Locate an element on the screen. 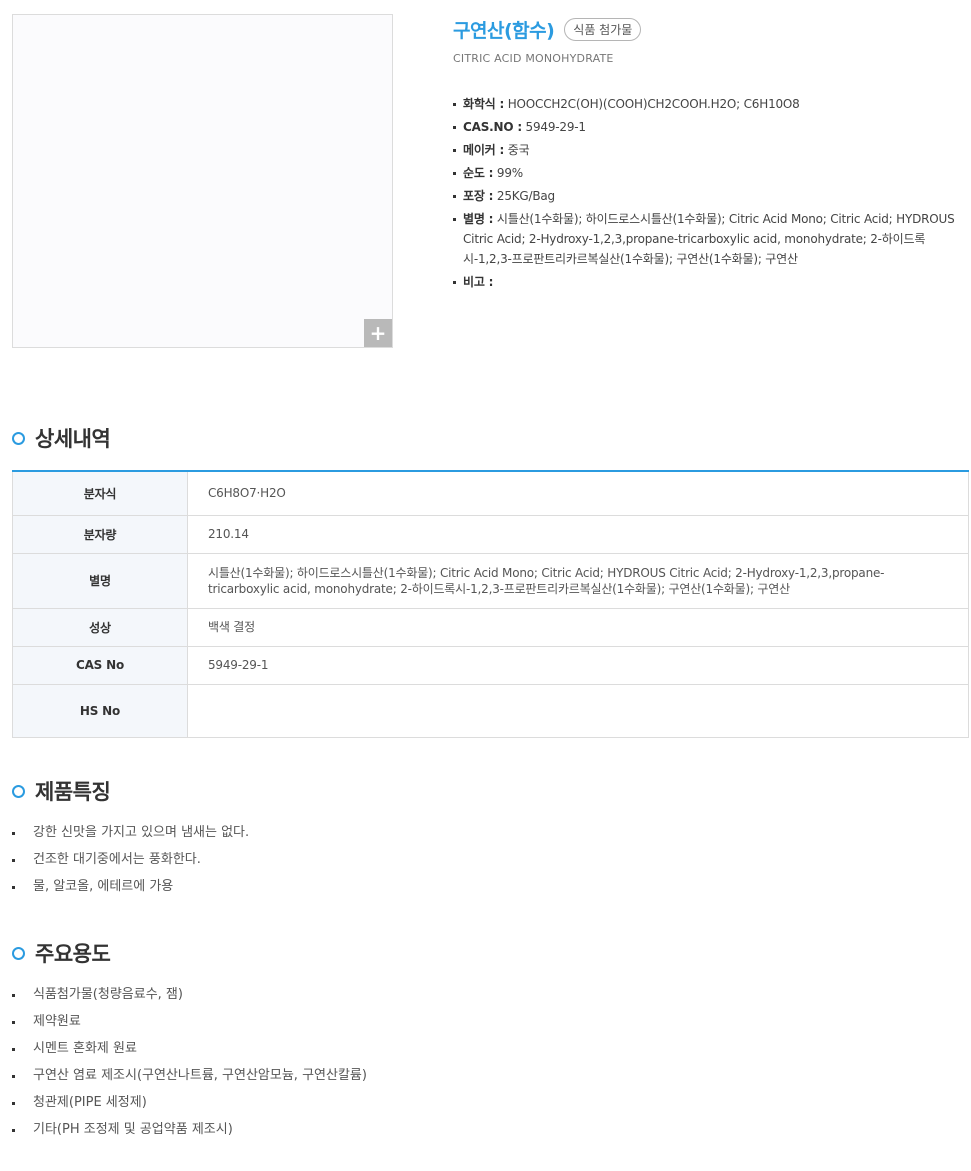 The width and height of the screenshot is (971, 1171). plus-icon: + is located at coordinates (378, 333).